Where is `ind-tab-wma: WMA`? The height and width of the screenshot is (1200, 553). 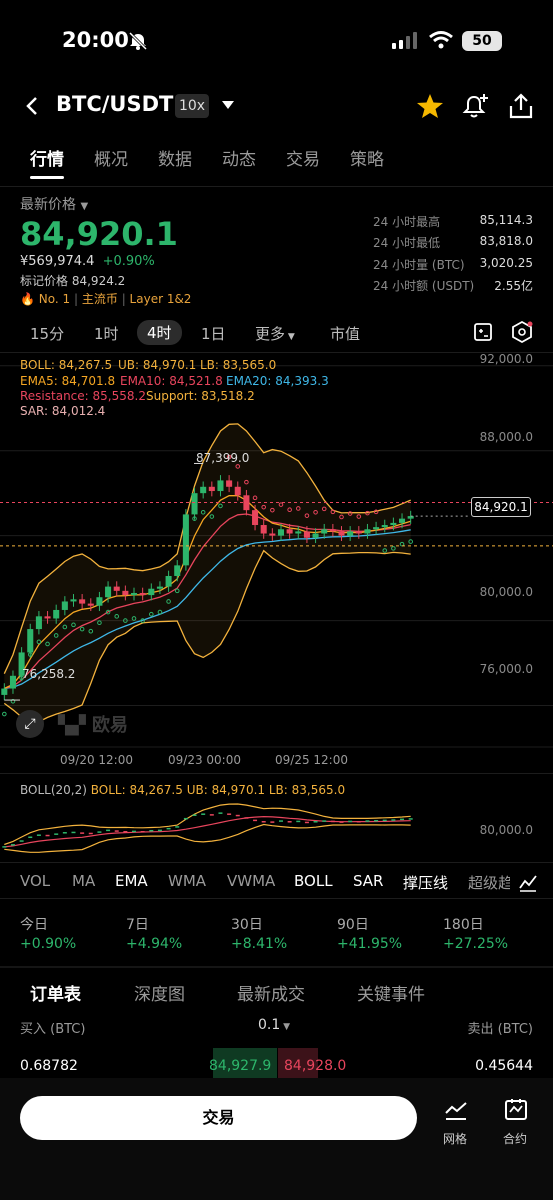 ind-tab-wma: WMA is located at coordinates (187, 881).